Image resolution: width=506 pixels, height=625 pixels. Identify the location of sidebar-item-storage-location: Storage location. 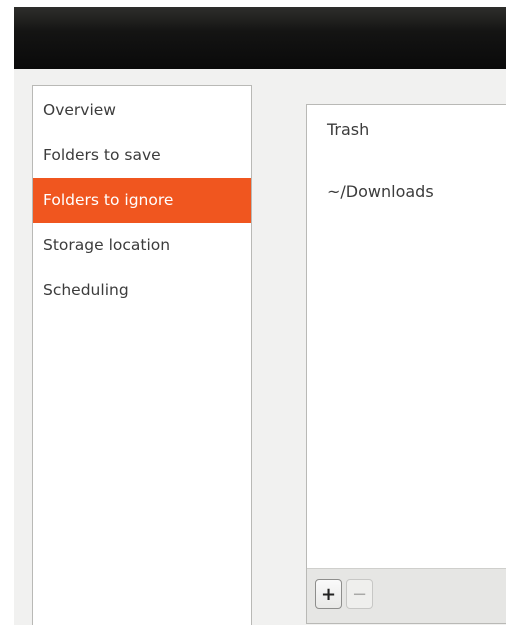
(142, 245).